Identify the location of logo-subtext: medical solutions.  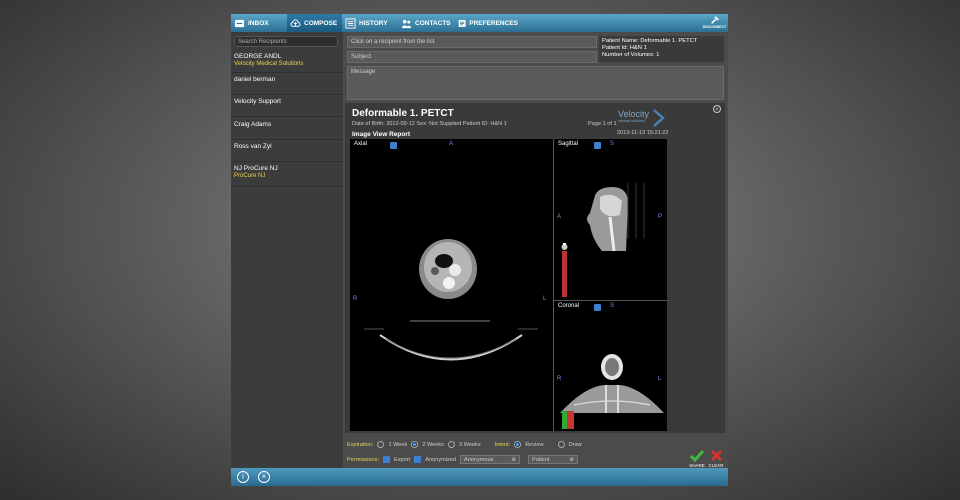
(631, 121).